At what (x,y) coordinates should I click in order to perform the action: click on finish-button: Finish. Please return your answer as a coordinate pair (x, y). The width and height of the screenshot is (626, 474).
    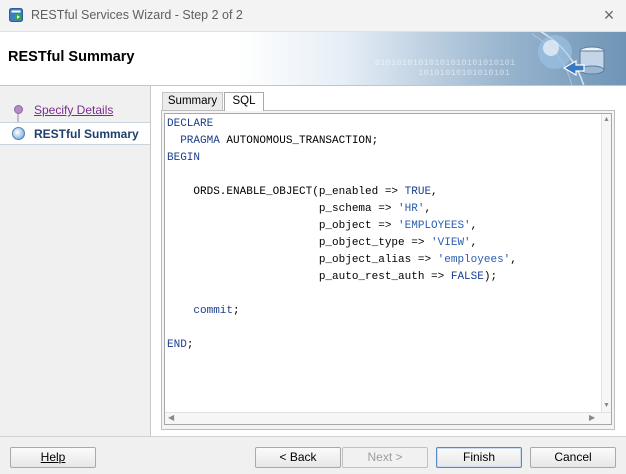
    Looking at the image, I should click on (479, 457).